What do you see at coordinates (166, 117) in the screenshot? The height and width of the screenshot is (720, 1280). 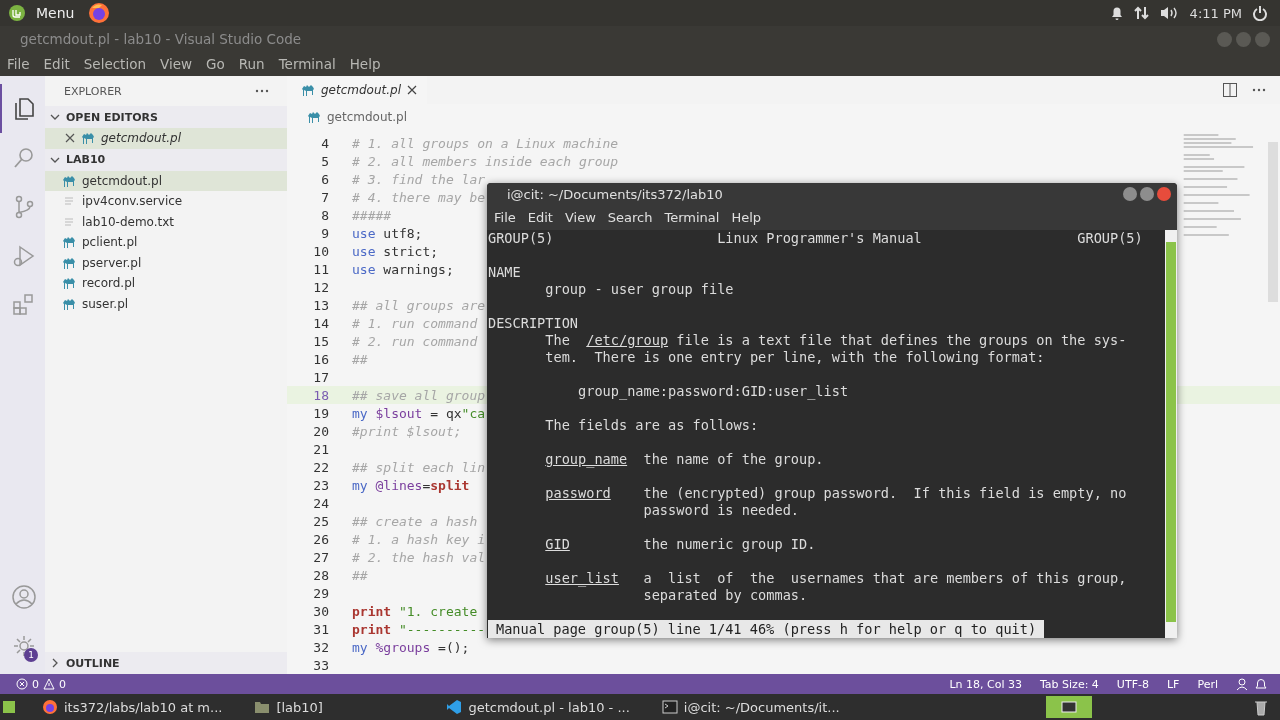 I see `section-header: OPEN EDITORS` at bounding box center [166, 117].